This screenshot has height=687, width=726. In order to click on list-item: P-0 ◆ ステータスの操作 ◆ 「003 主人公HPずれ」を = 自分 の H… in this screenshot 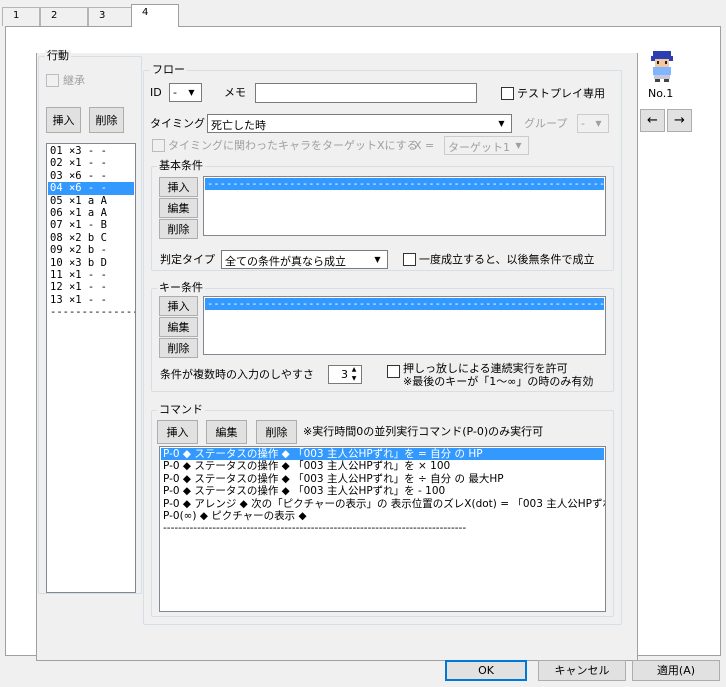, I will do `click(382, 454)`.